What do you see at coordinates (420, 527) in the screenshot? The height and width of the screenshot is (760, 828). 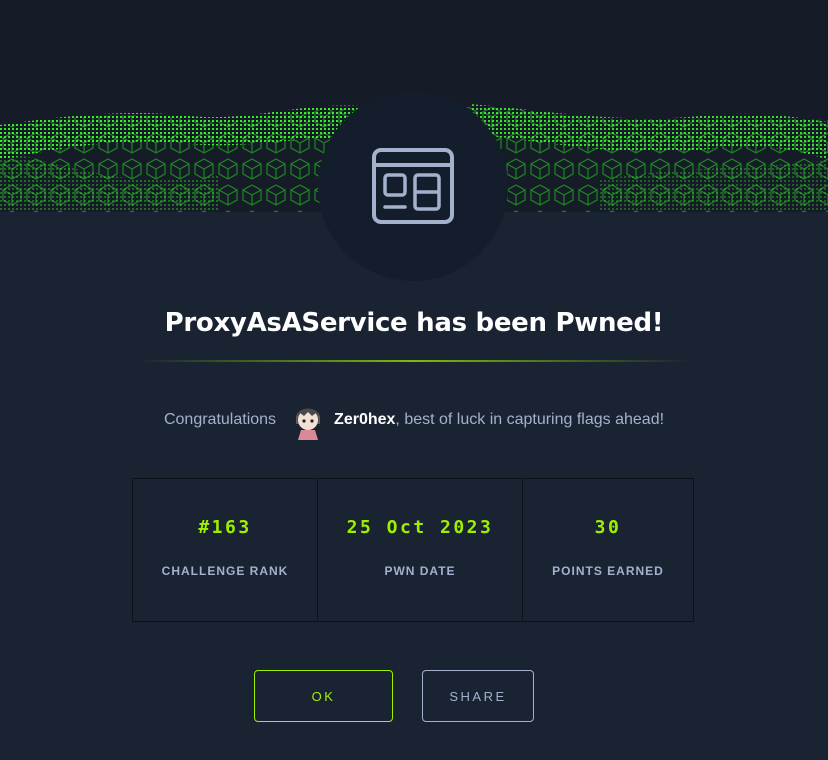 I see `stat-value: 25 Oct 2023` at bounding box center [420, 527].